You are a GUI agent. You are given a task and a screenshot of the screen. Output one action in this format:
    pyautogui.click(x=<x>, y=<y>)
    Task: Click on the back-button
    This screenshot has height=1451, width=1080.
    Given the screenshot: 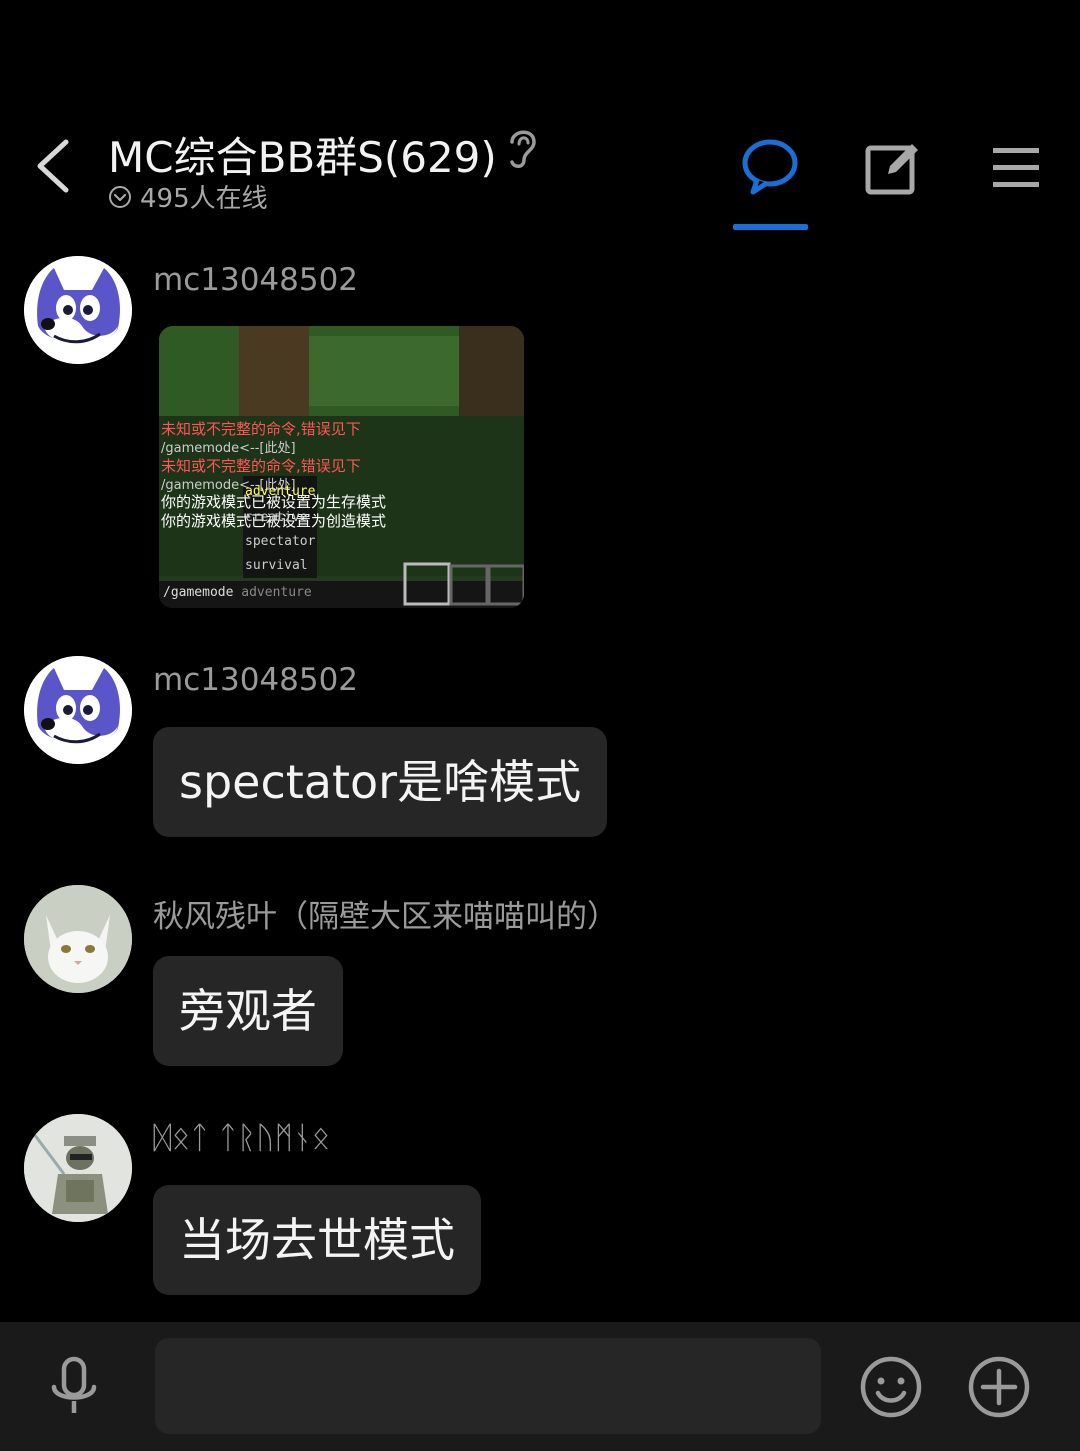 What is the action you would take?
    pyautogui.click(x=58, y=166)
    